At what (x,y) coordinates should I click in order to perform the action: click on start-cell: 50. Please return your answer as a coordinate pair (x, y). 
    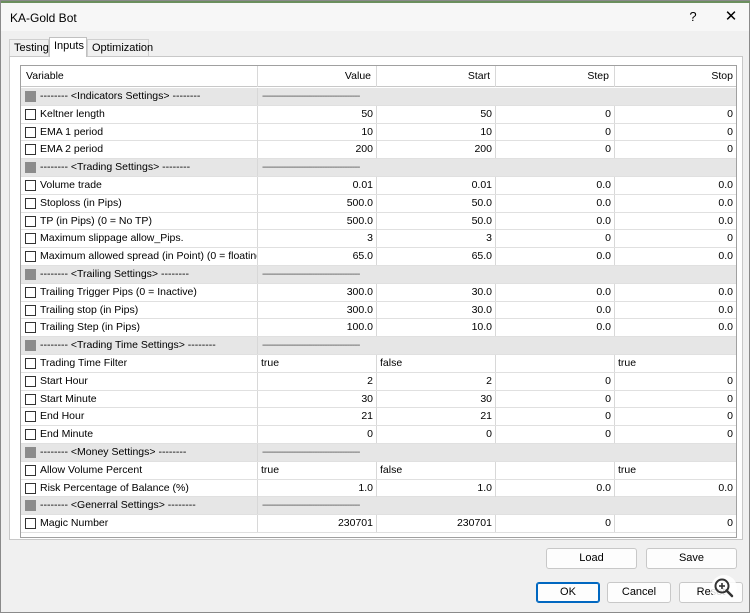
    Looking at the image, I should click on (436, 114).